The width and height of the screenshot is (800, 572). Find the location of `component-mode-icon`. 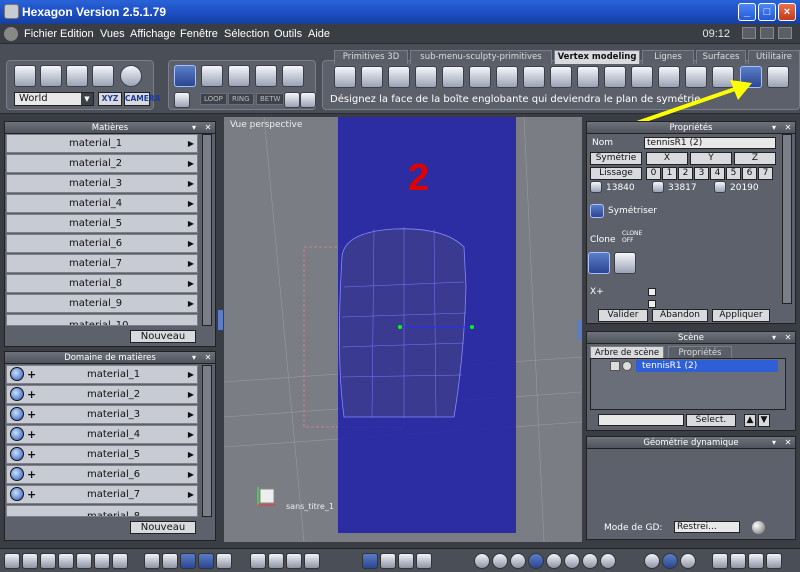

component-mode-icon is located at coordinates (293, 76).